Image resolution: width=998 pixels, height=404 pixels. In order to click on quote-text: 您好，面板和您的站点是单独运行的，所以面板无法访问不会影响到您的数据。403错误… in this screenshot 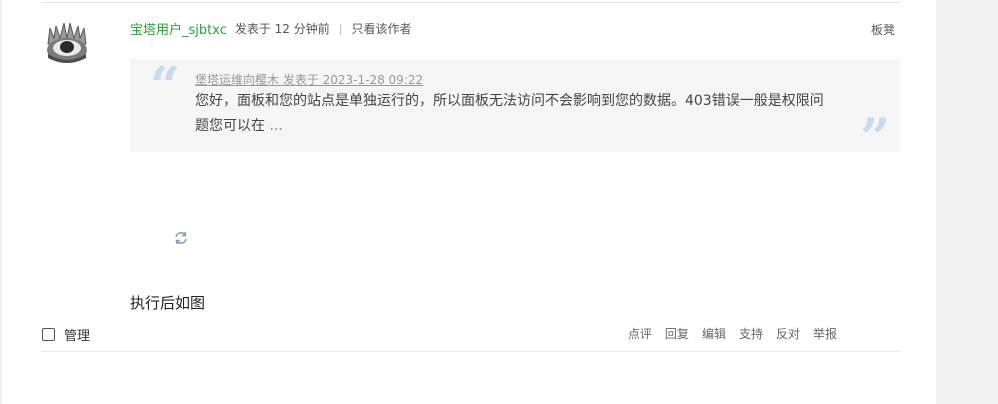, I will do `click(509, 113)`.